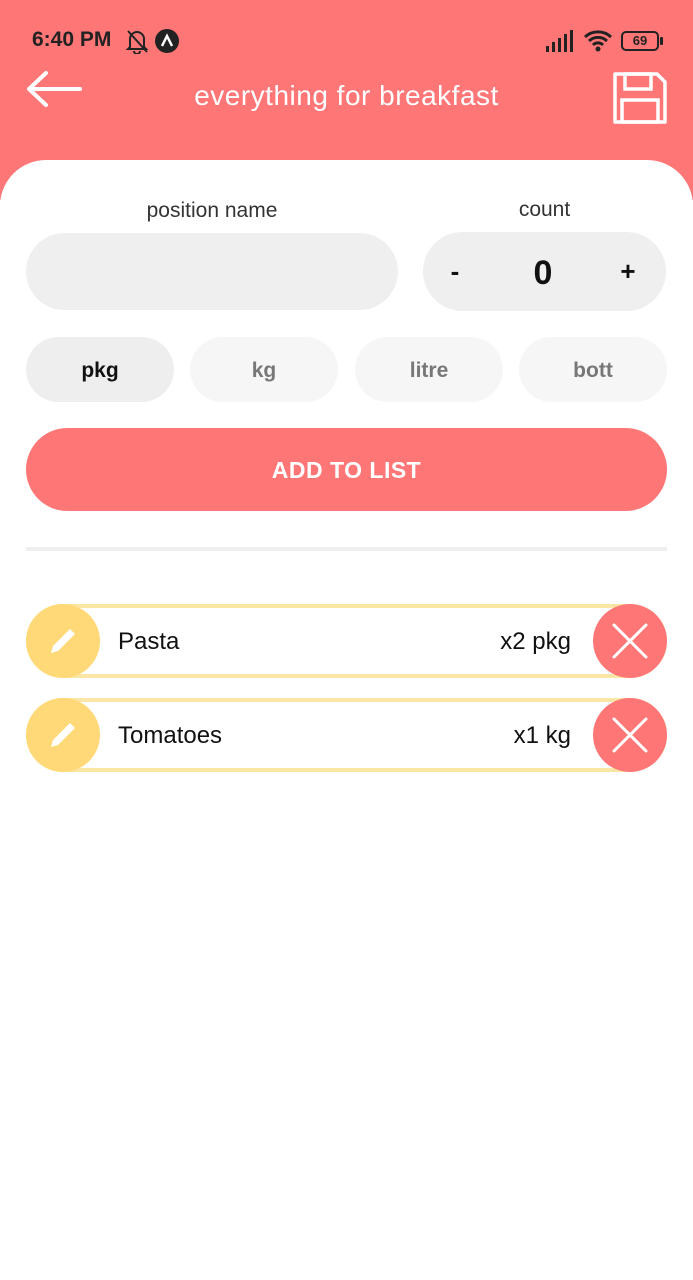 This screenshot has height=1280, width=693. I want to click on count-value: 0, so click(543, 273).